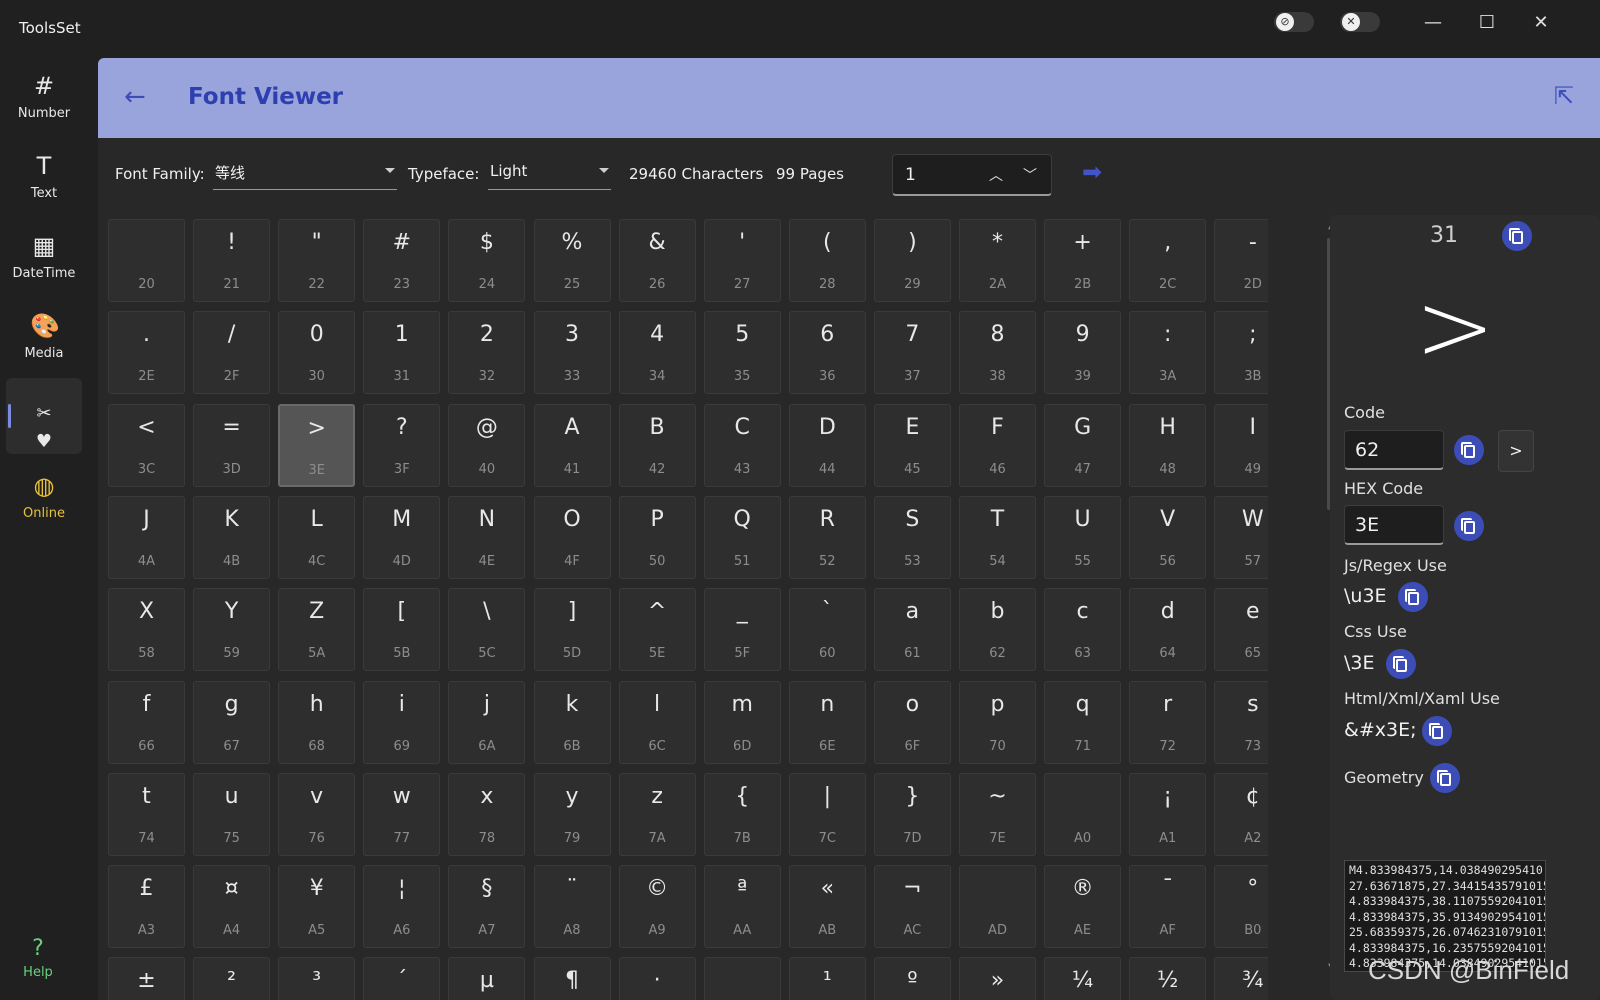  Describe the element at coordinates (146, 537) in the screenshot. I see `char-cell: J 4A` at that location.